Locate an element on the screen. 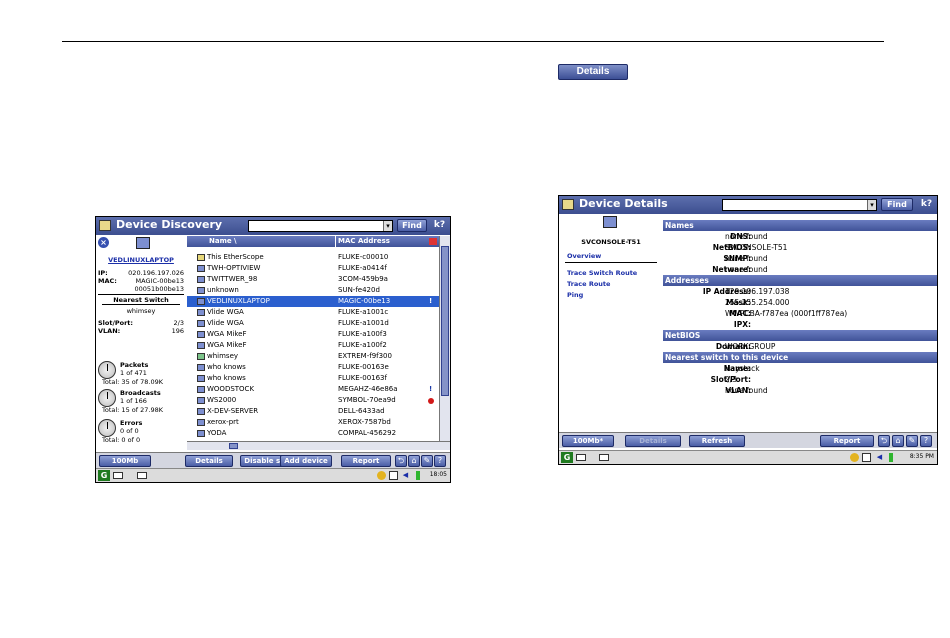  device-row: TWH-OPTIVIEW FLUKE-a0414f is located at coordinates (313, 268).